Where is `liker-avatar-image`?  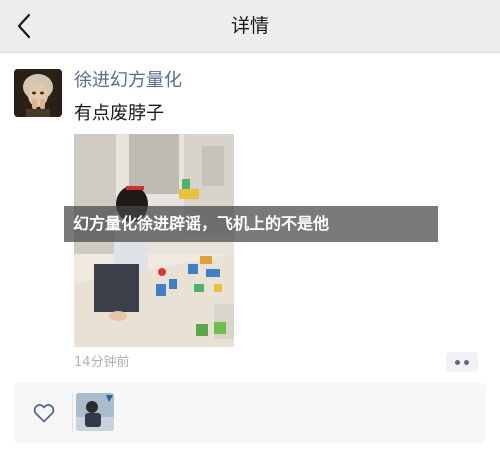
liker-avatar-image is located at coordinates (95, 412).